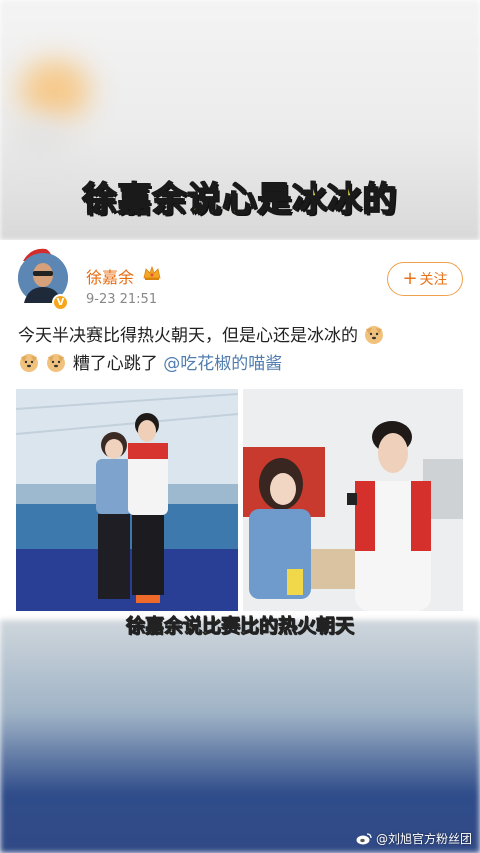 Image resolution: width=480 pixels, height=853 pixels. I want to click on watermark: @刘旭官方粉丝团, so click(414, 838).